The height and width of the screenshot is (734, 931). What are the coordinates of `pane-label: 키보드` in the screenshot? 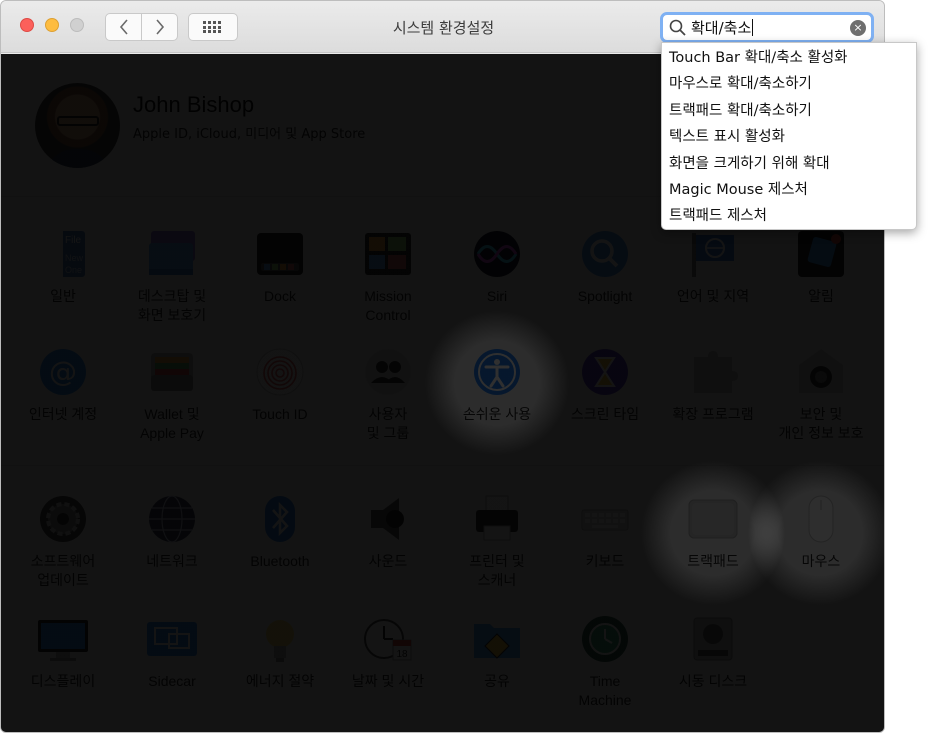 It's located at (605, 561).